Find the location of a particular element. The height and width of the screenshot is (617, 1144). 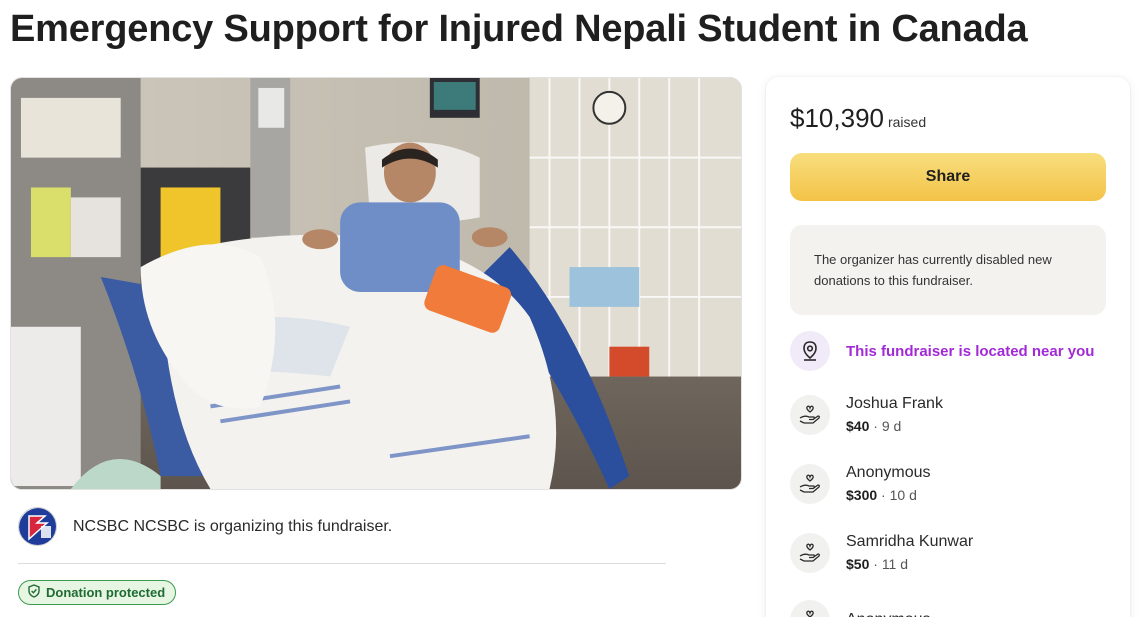

donor-name: Joshua Frank is located at coordinates (894, 403).